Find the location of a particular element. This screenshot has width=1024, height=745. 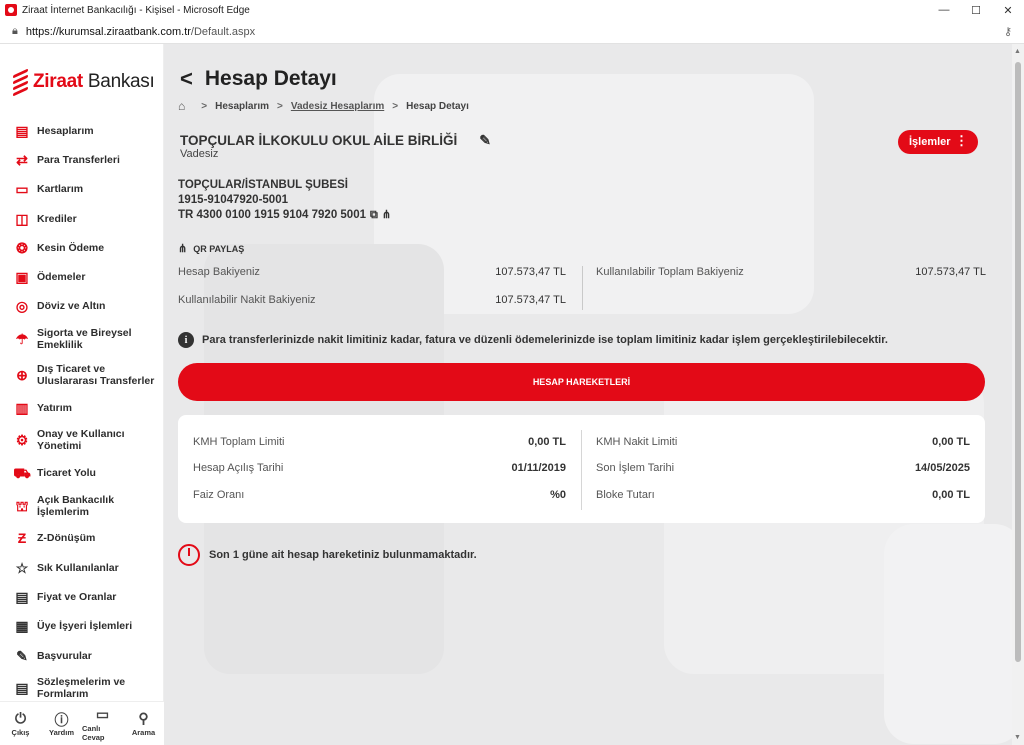

star-icon: ☆ is located at coordinates (22, 567).